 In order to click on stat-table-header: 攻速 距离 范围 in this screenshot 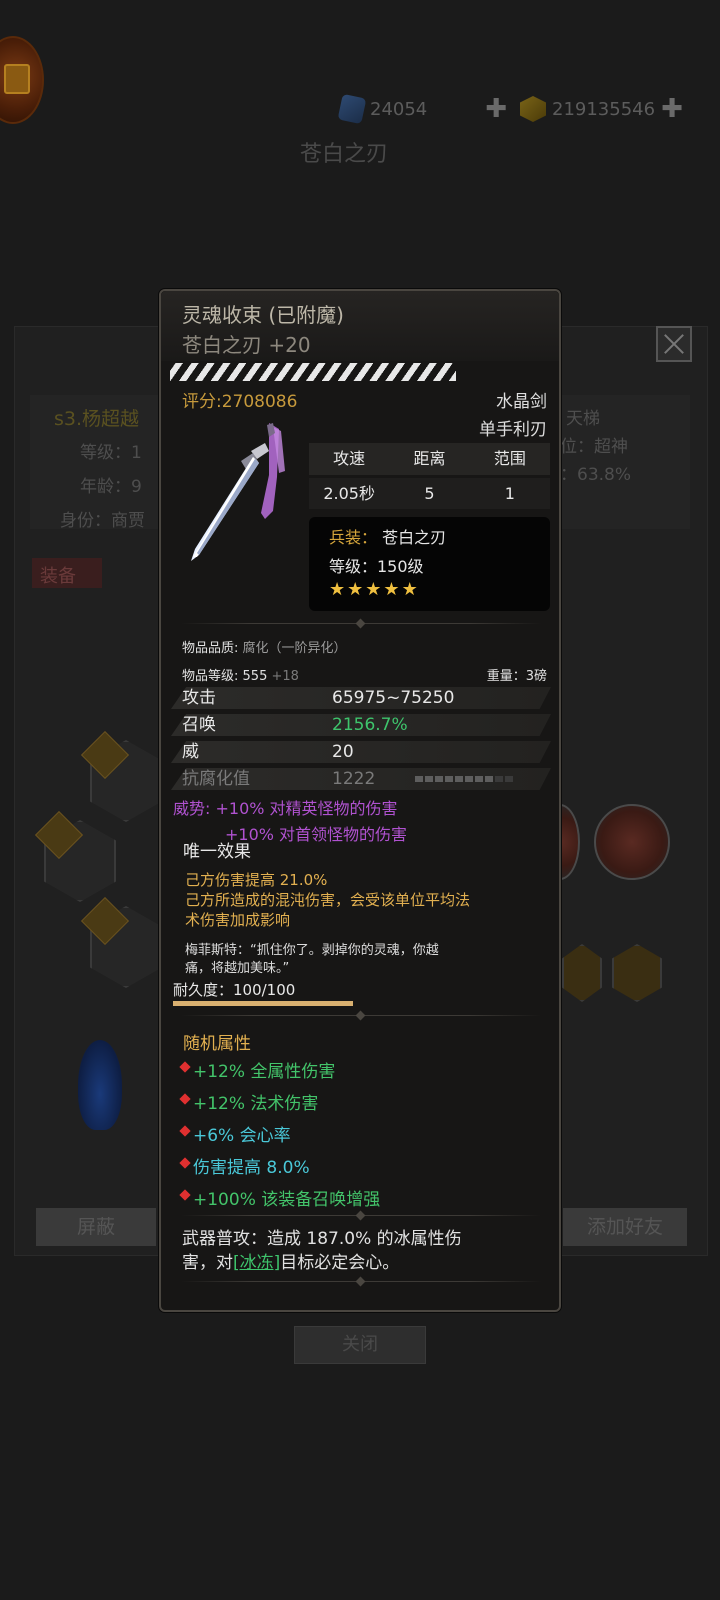, I will do `click(429, 459)`.